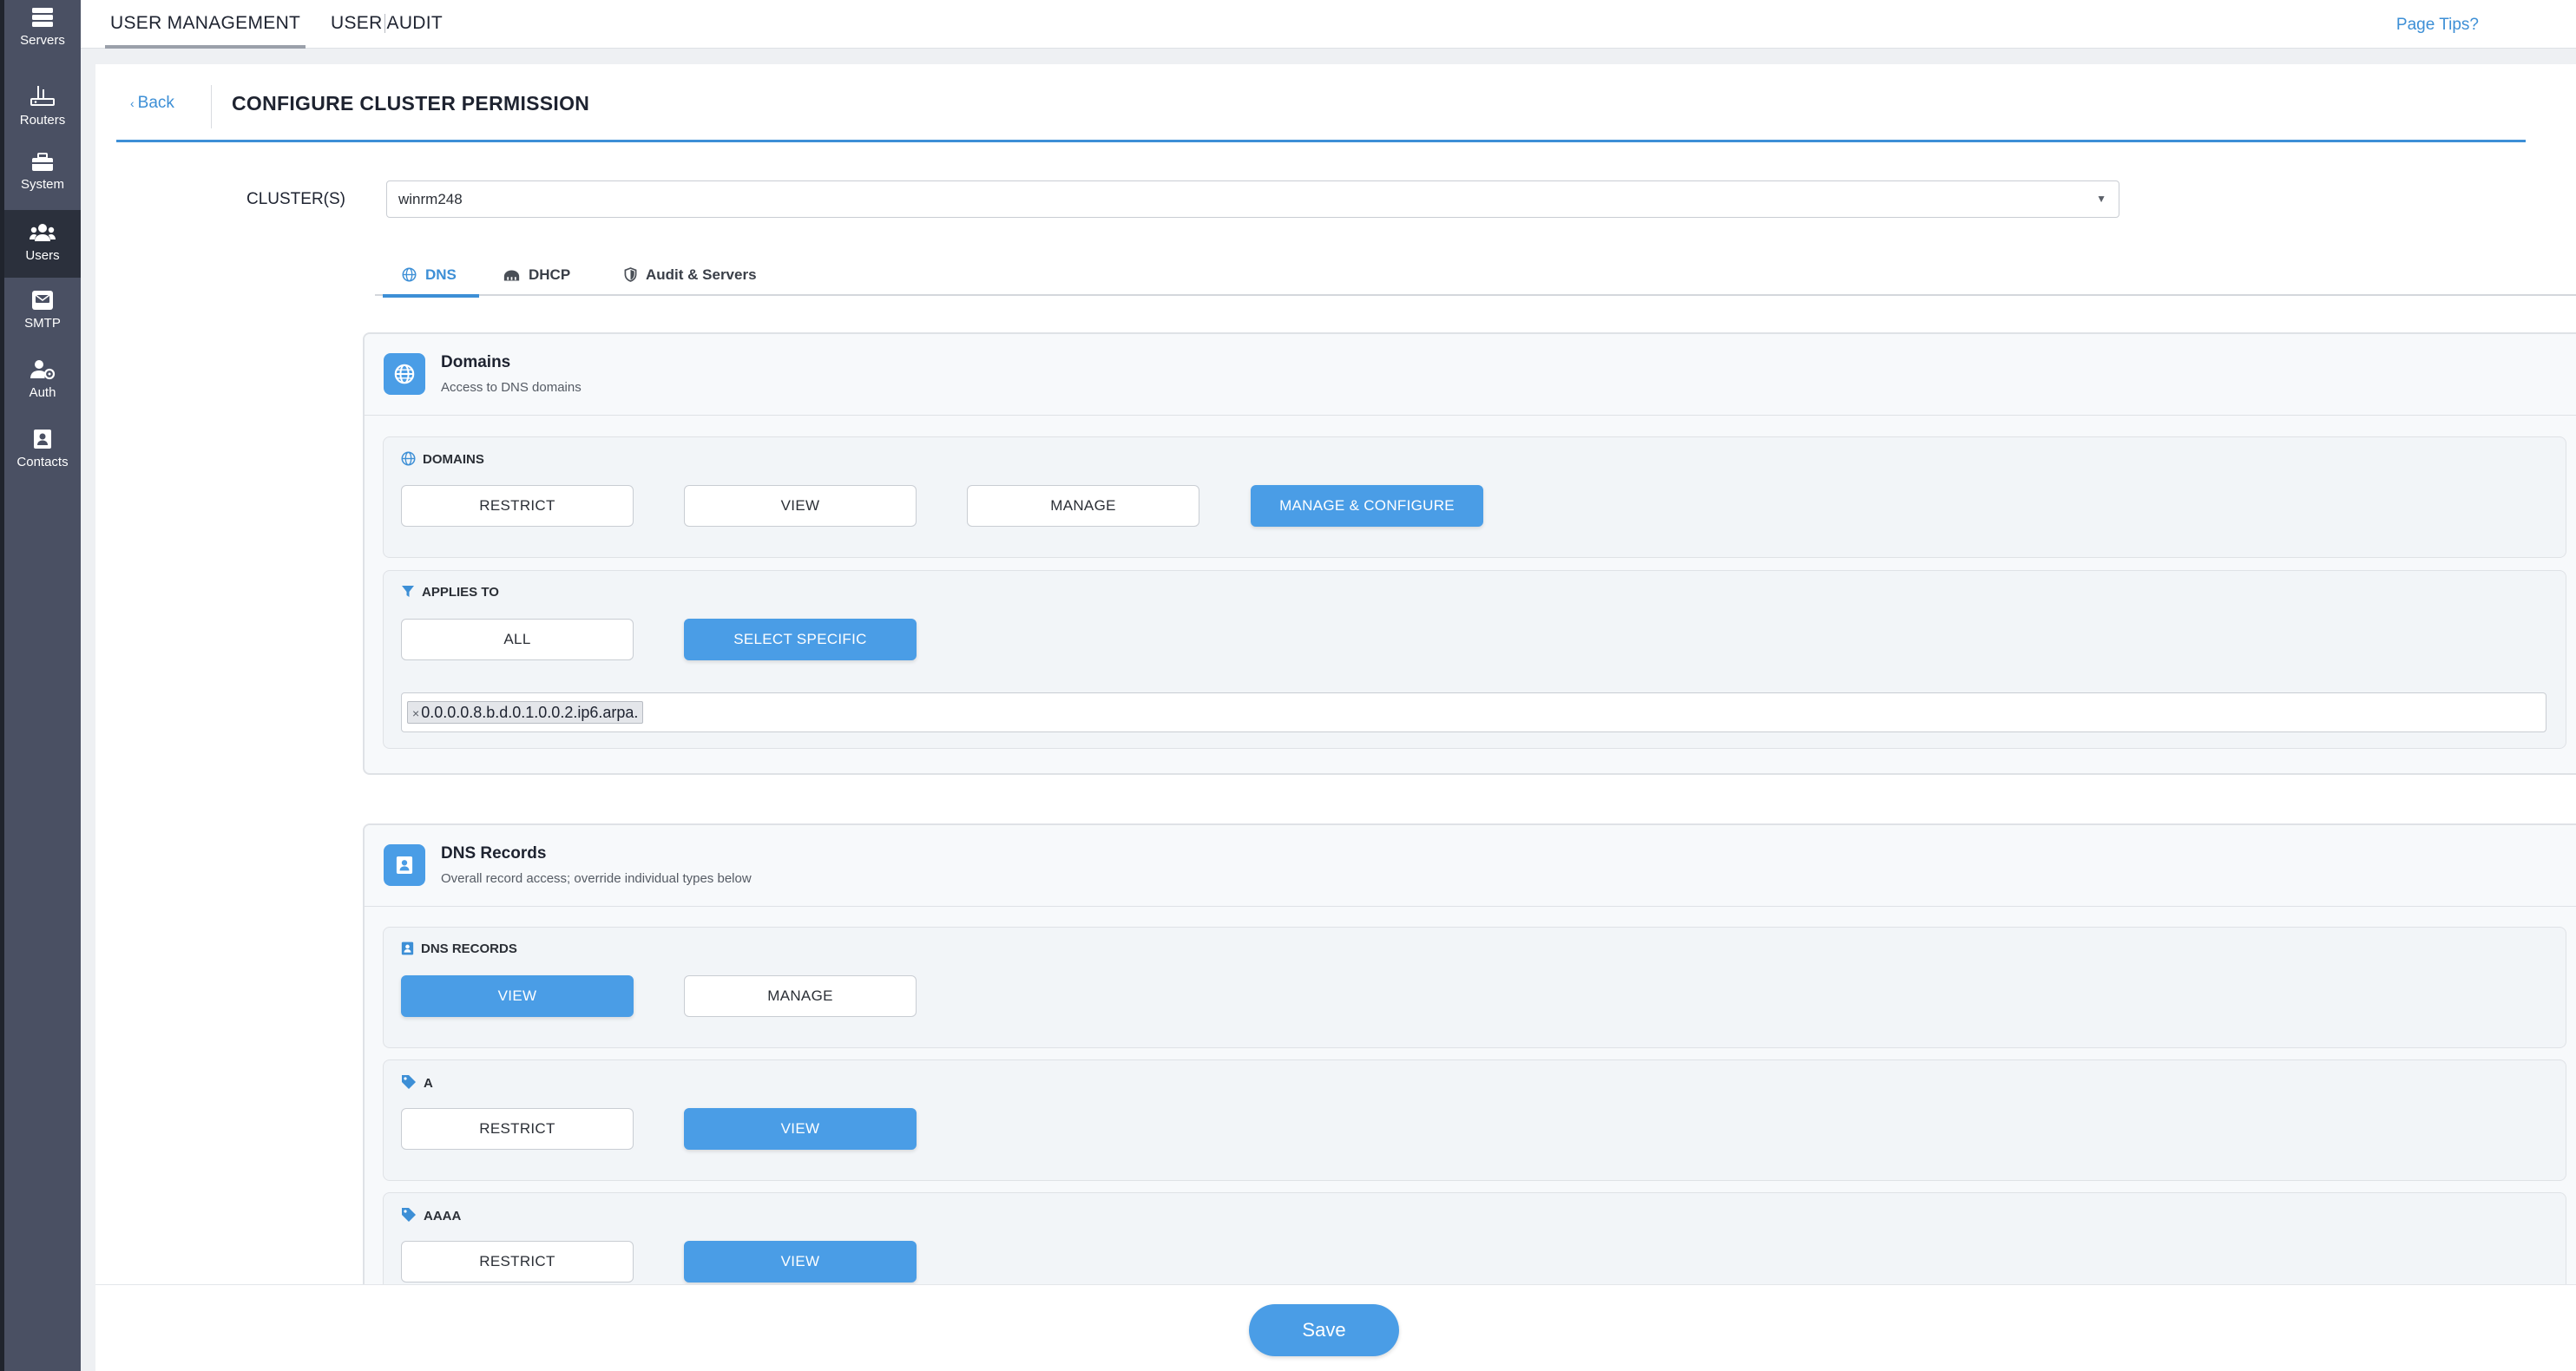 The image size is (2576, 1371). What do you see at coordinates (800, 1261) in the screenshot?
I see `aaaa-view-button: VIEW` at bounding box center [800, 1261].